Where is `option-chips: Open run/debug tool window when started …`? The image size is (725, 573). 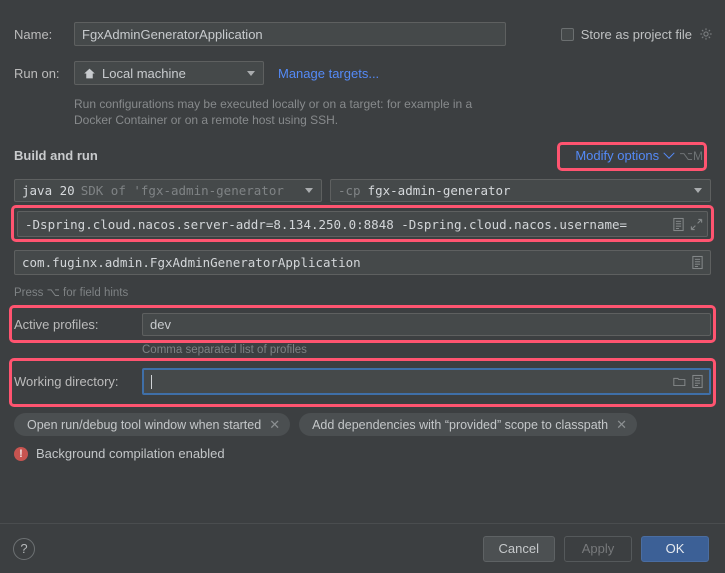
option-chips: Open run/debug tool window when started … is located at coordinates (326, 424).